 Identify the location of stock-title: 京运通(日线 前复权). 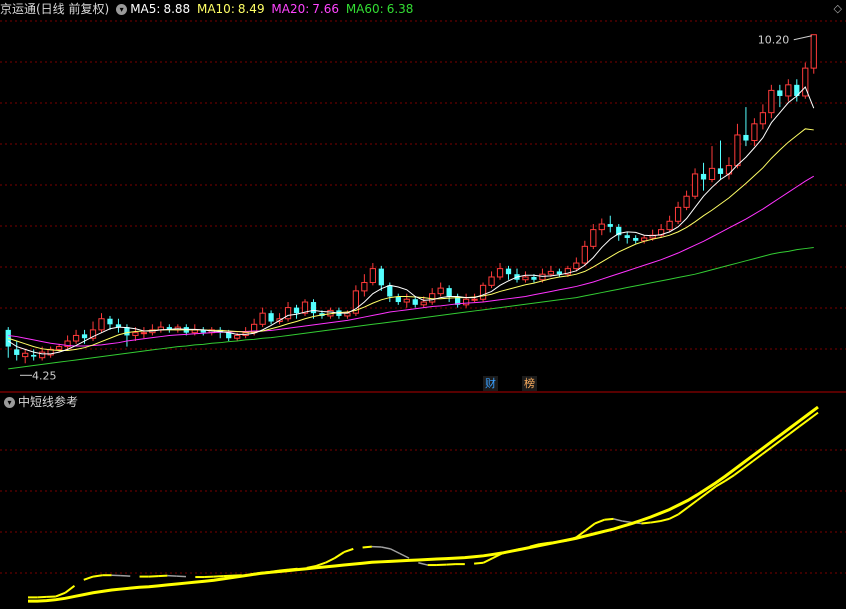
(54, 9).